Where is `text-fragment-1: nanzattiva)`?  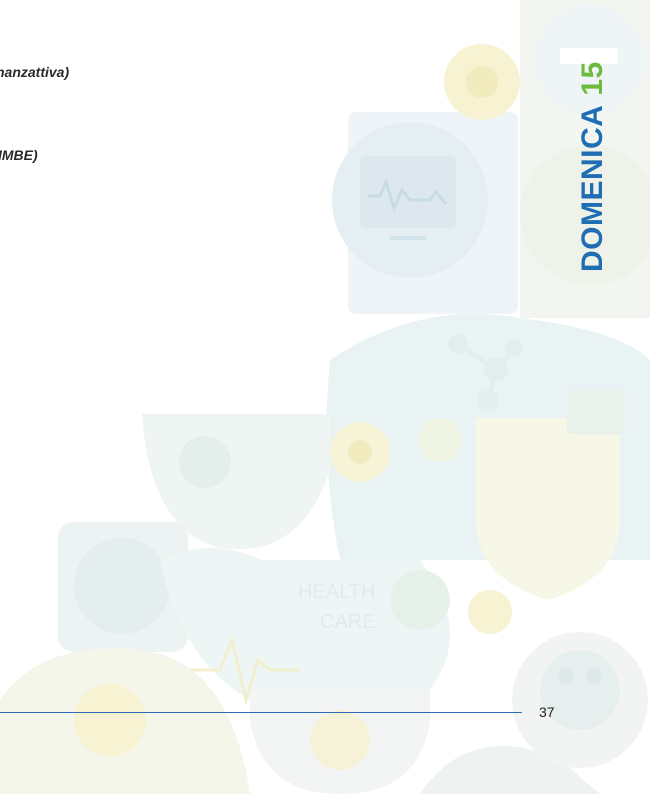
text-fragment-1: nanzattiva) is located at coordinates (35, 72).